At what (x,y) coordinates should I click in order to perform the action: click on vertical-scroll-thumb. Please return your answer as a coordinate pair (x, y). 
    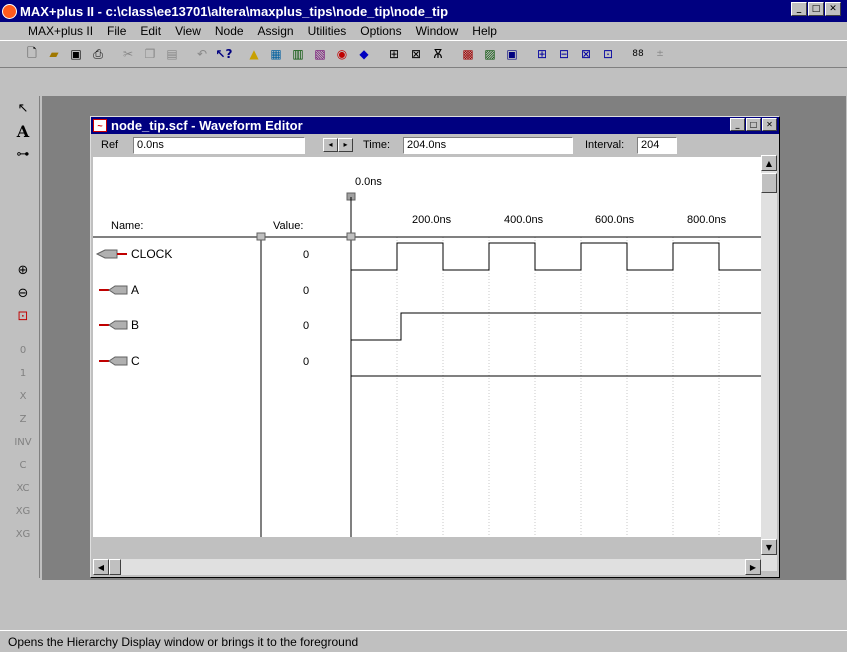
    Looking at the image, I should click on (769, 183).